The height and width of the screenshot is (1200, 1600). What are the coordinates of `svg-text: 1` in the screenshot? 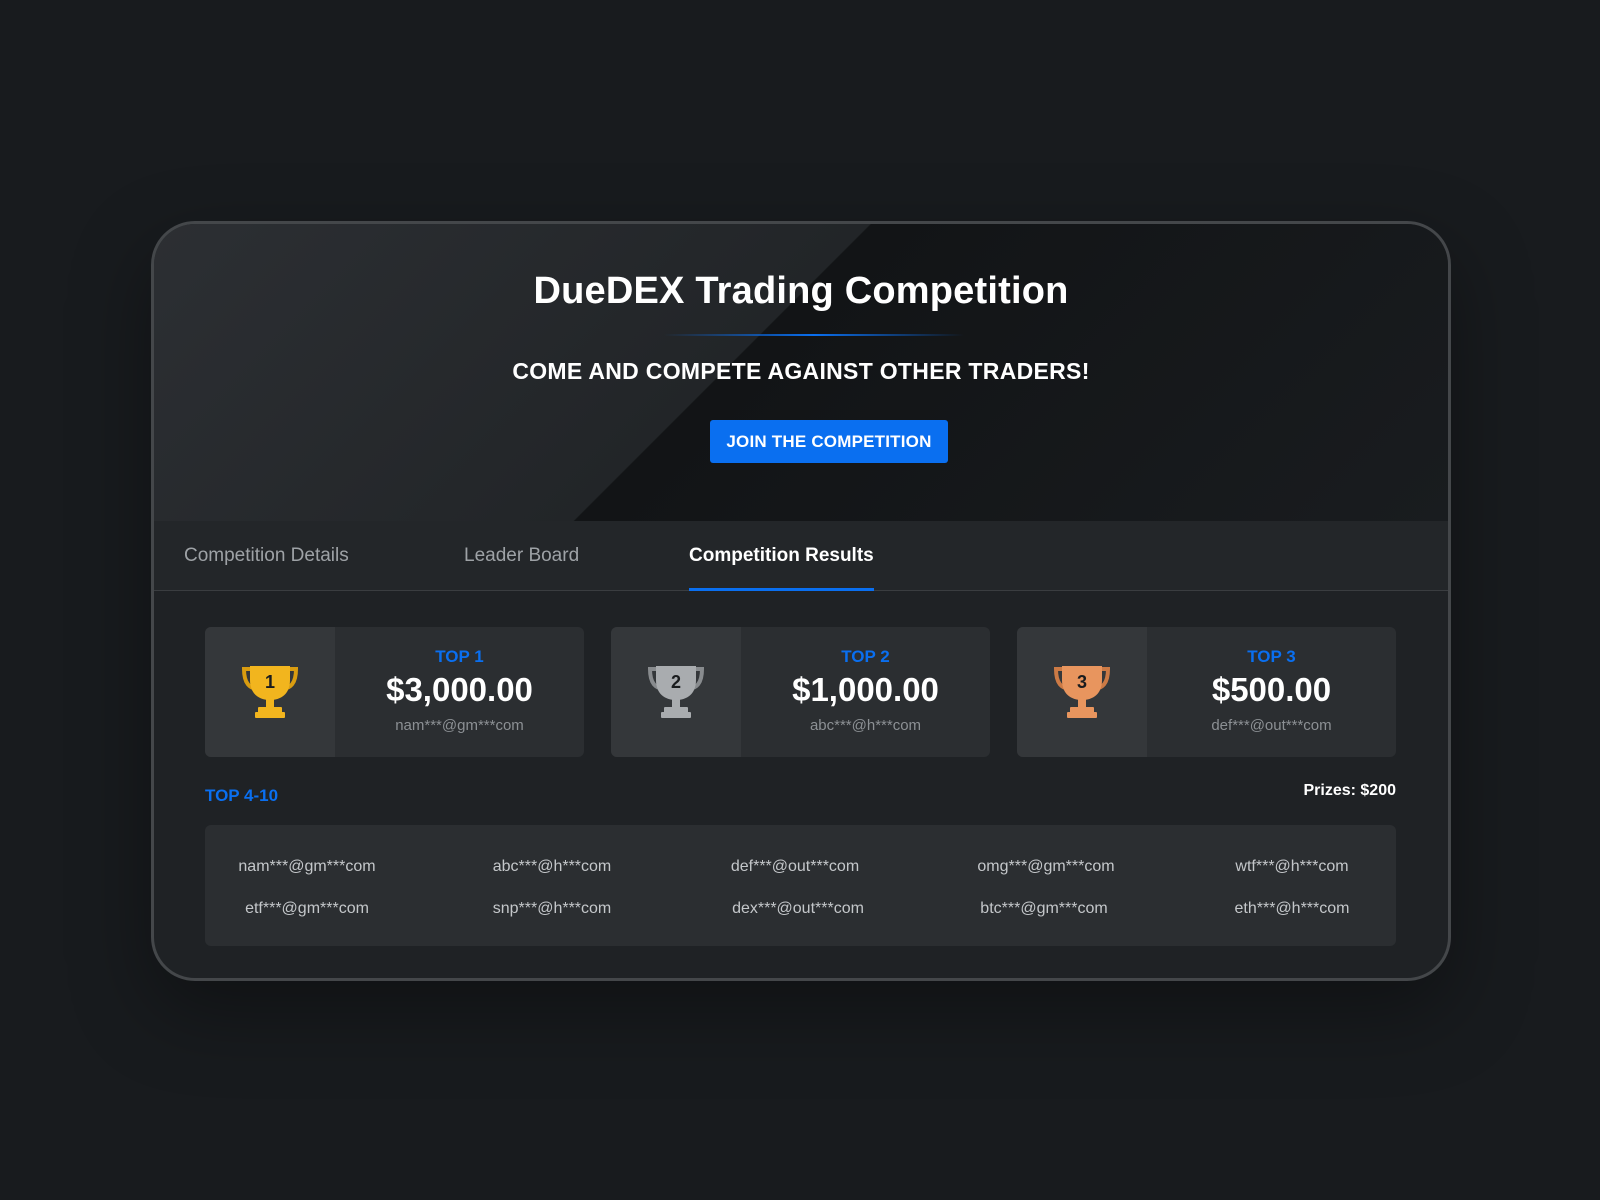 It's located at (270, 682).